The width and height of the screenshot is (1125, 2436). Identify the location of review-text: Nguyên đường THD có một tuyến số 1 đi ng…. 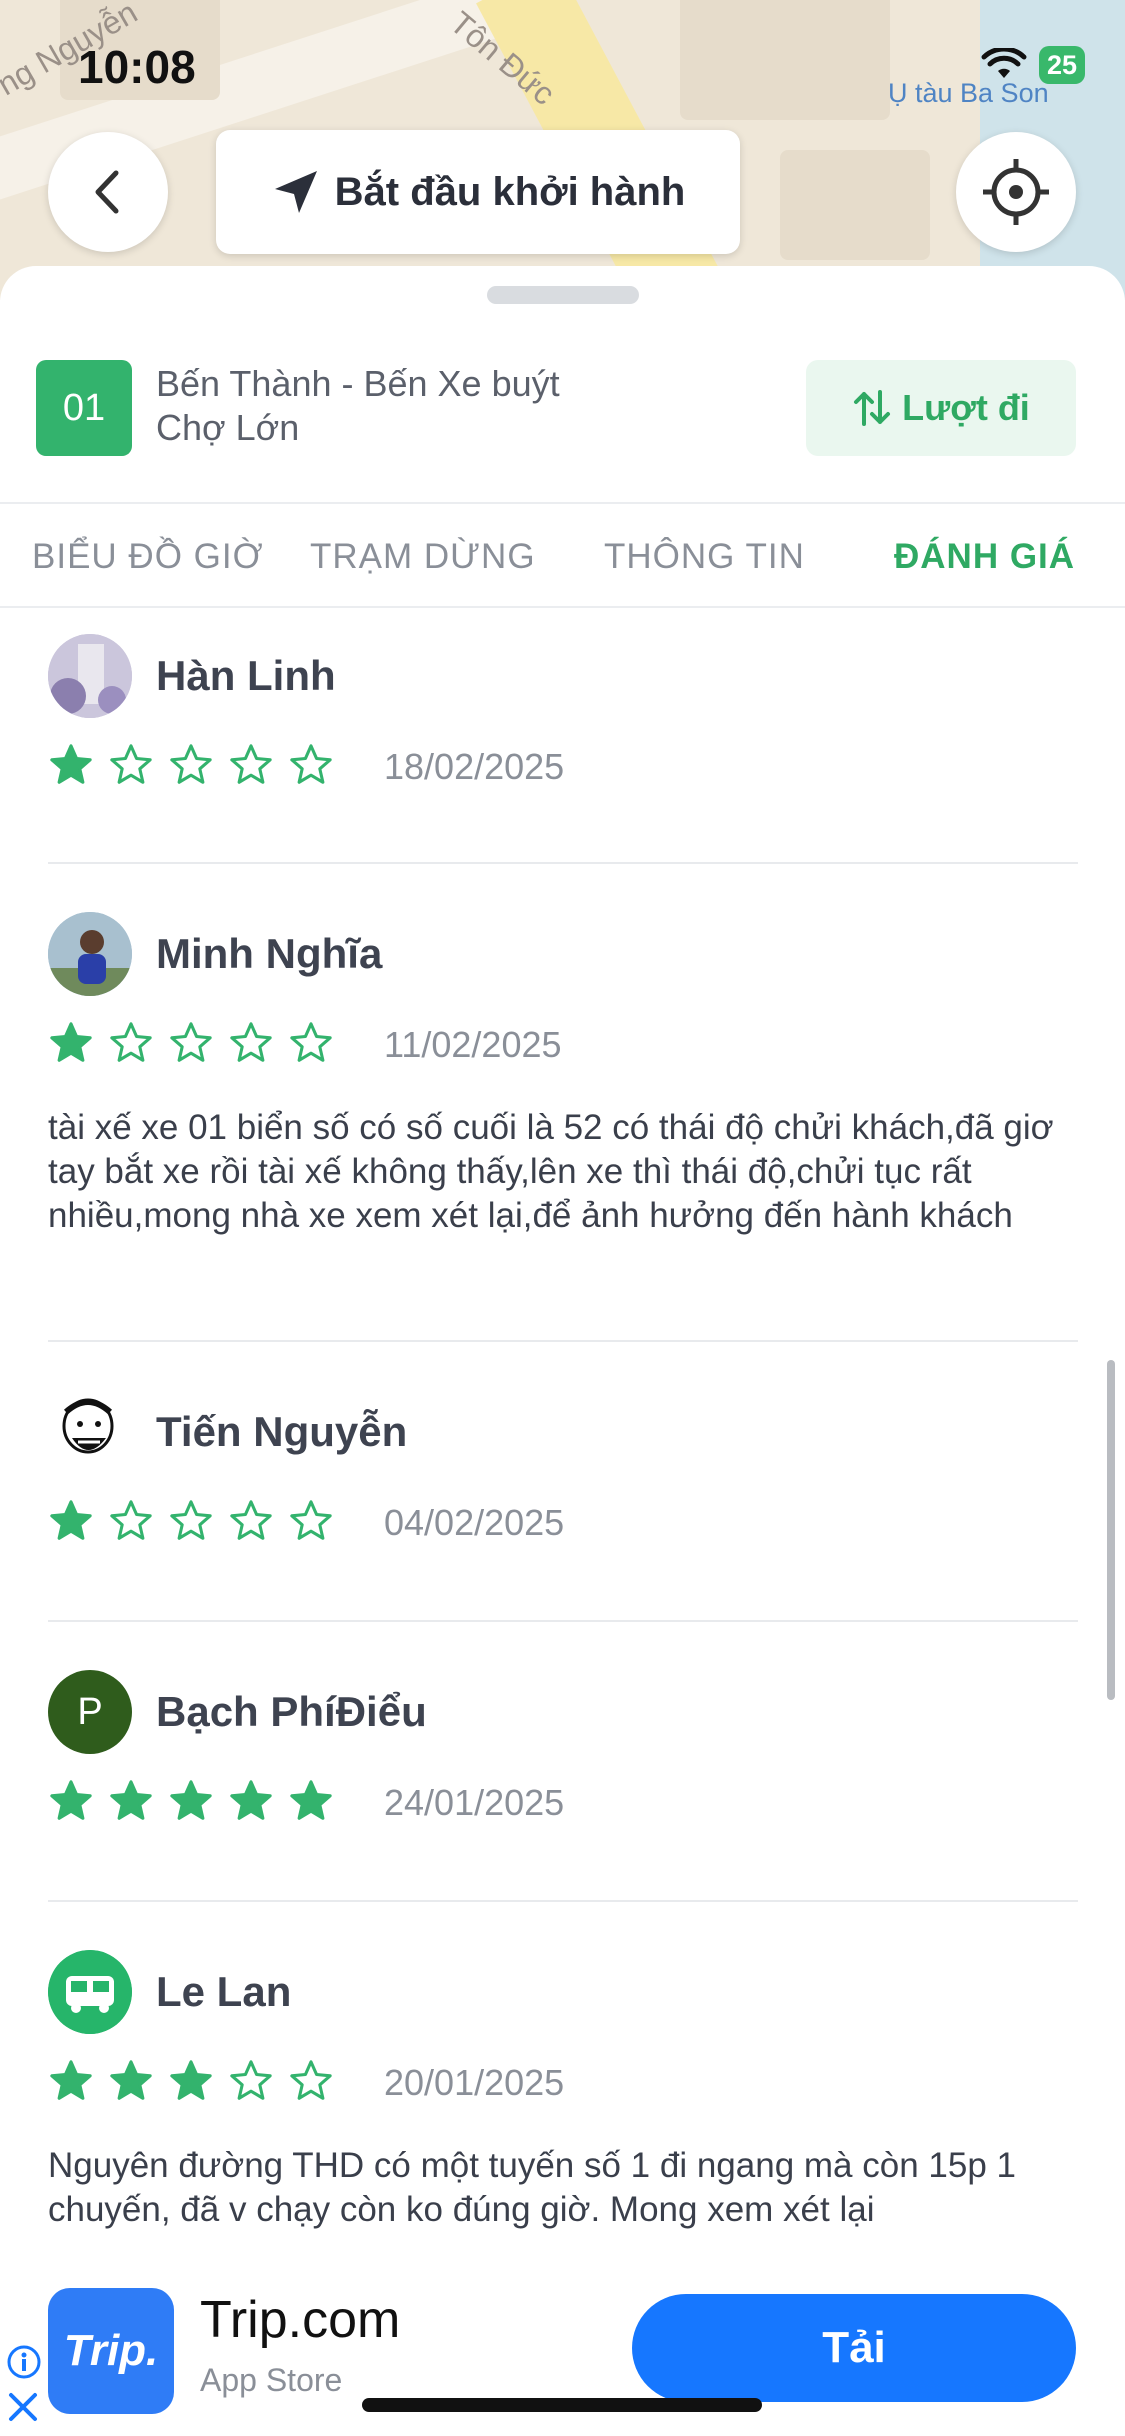
(532, 2187).